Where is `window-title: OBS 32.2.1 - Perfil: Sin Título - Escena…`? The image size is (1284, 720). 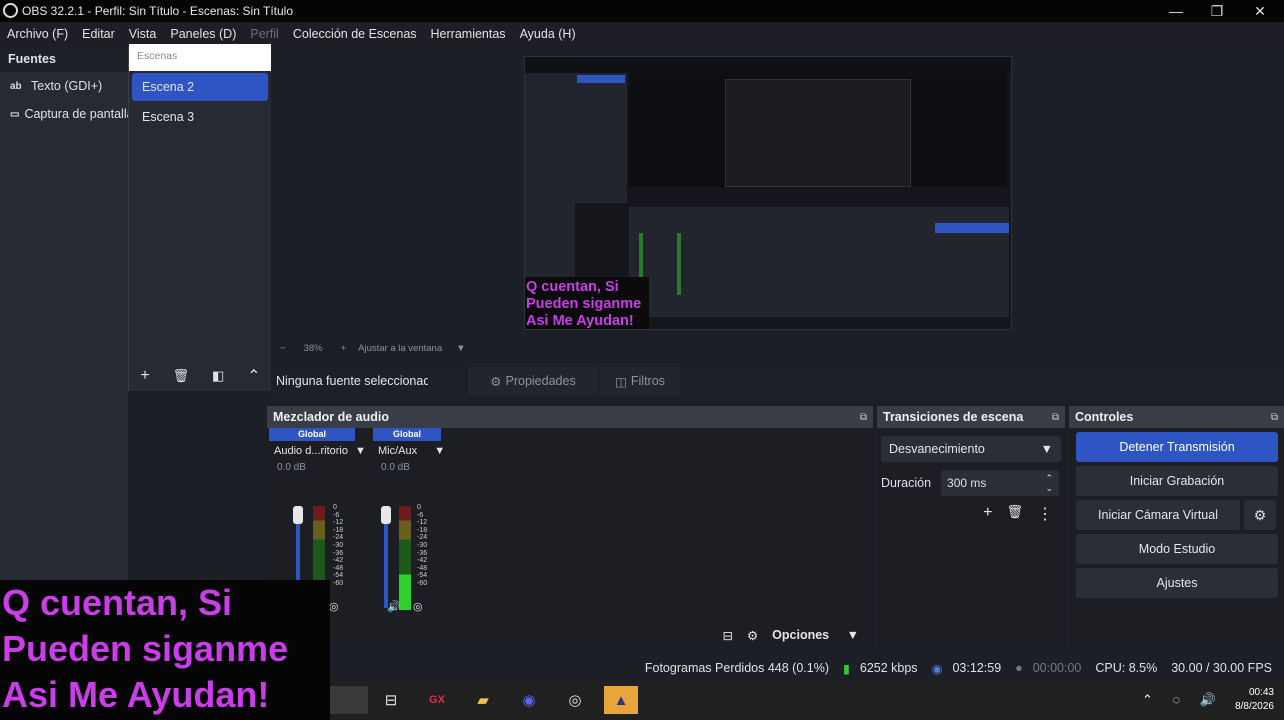 window-title: OBS 32.2.1 - Perfil: Sin Título - Escena… is located at coordinates (158, 11).